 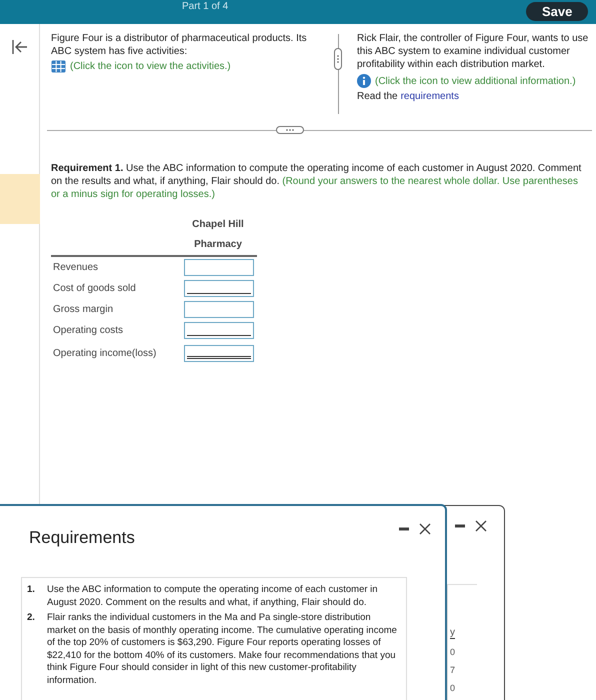 What do you see at coordinates (88, 330) in the screenshot?
I see `row-label: Operating costs` at bounding box center [88, 330].